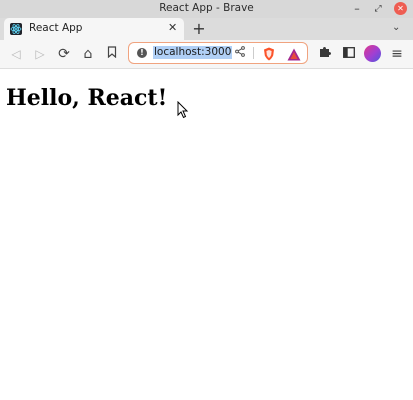 This screenshot has width=413, height=400. What do you see at coordinates (206, 9) in the screenshot?
I see `window-titlebar: React App - Brave – ⤢ ✕` at bounding box center [206, 9].